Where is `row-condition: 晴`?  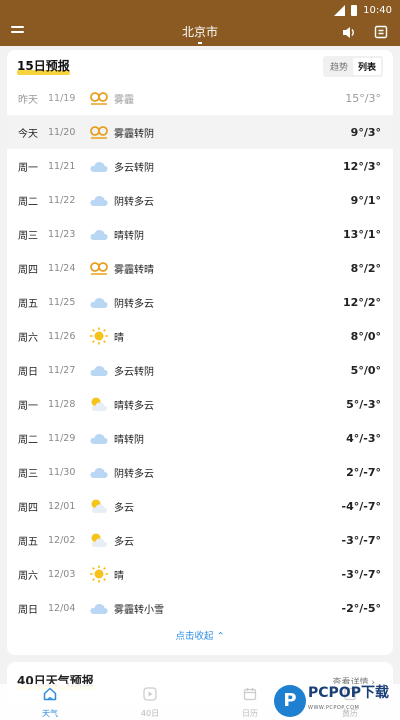
row-condition: 晴 is located at coordinates (119, 338).